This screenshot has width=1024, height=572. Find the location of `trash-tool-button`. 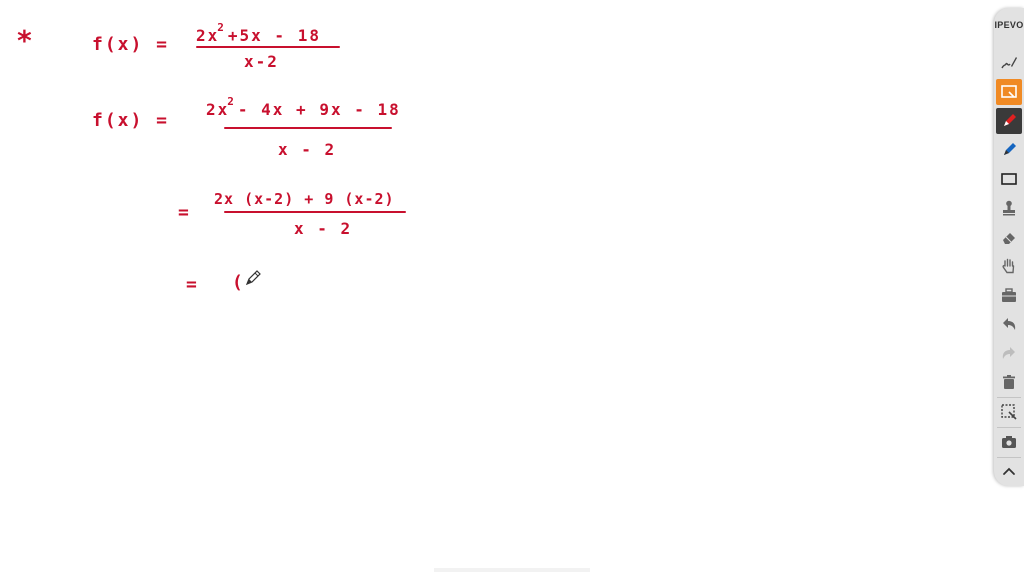

trash-tool-button is located at coordinates (1009, 382).